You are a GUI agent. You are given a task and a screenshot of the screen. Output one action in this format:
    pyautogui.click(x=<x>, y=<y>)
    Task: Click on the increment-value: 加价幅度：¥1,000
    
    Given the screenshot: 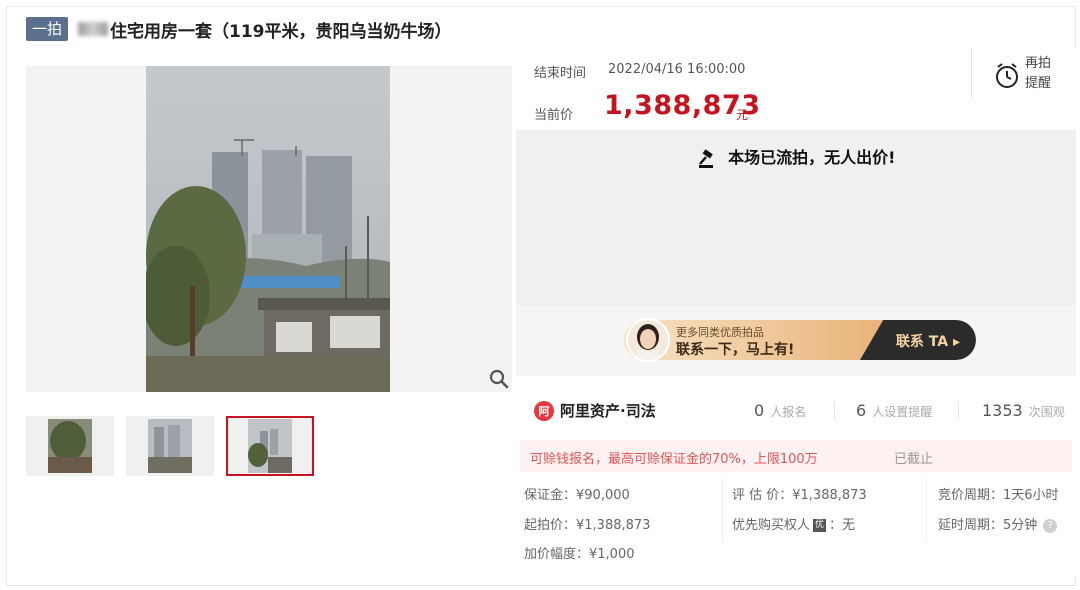 What is the action you would take?
    pyautogui.click(x=579, y=554)
    